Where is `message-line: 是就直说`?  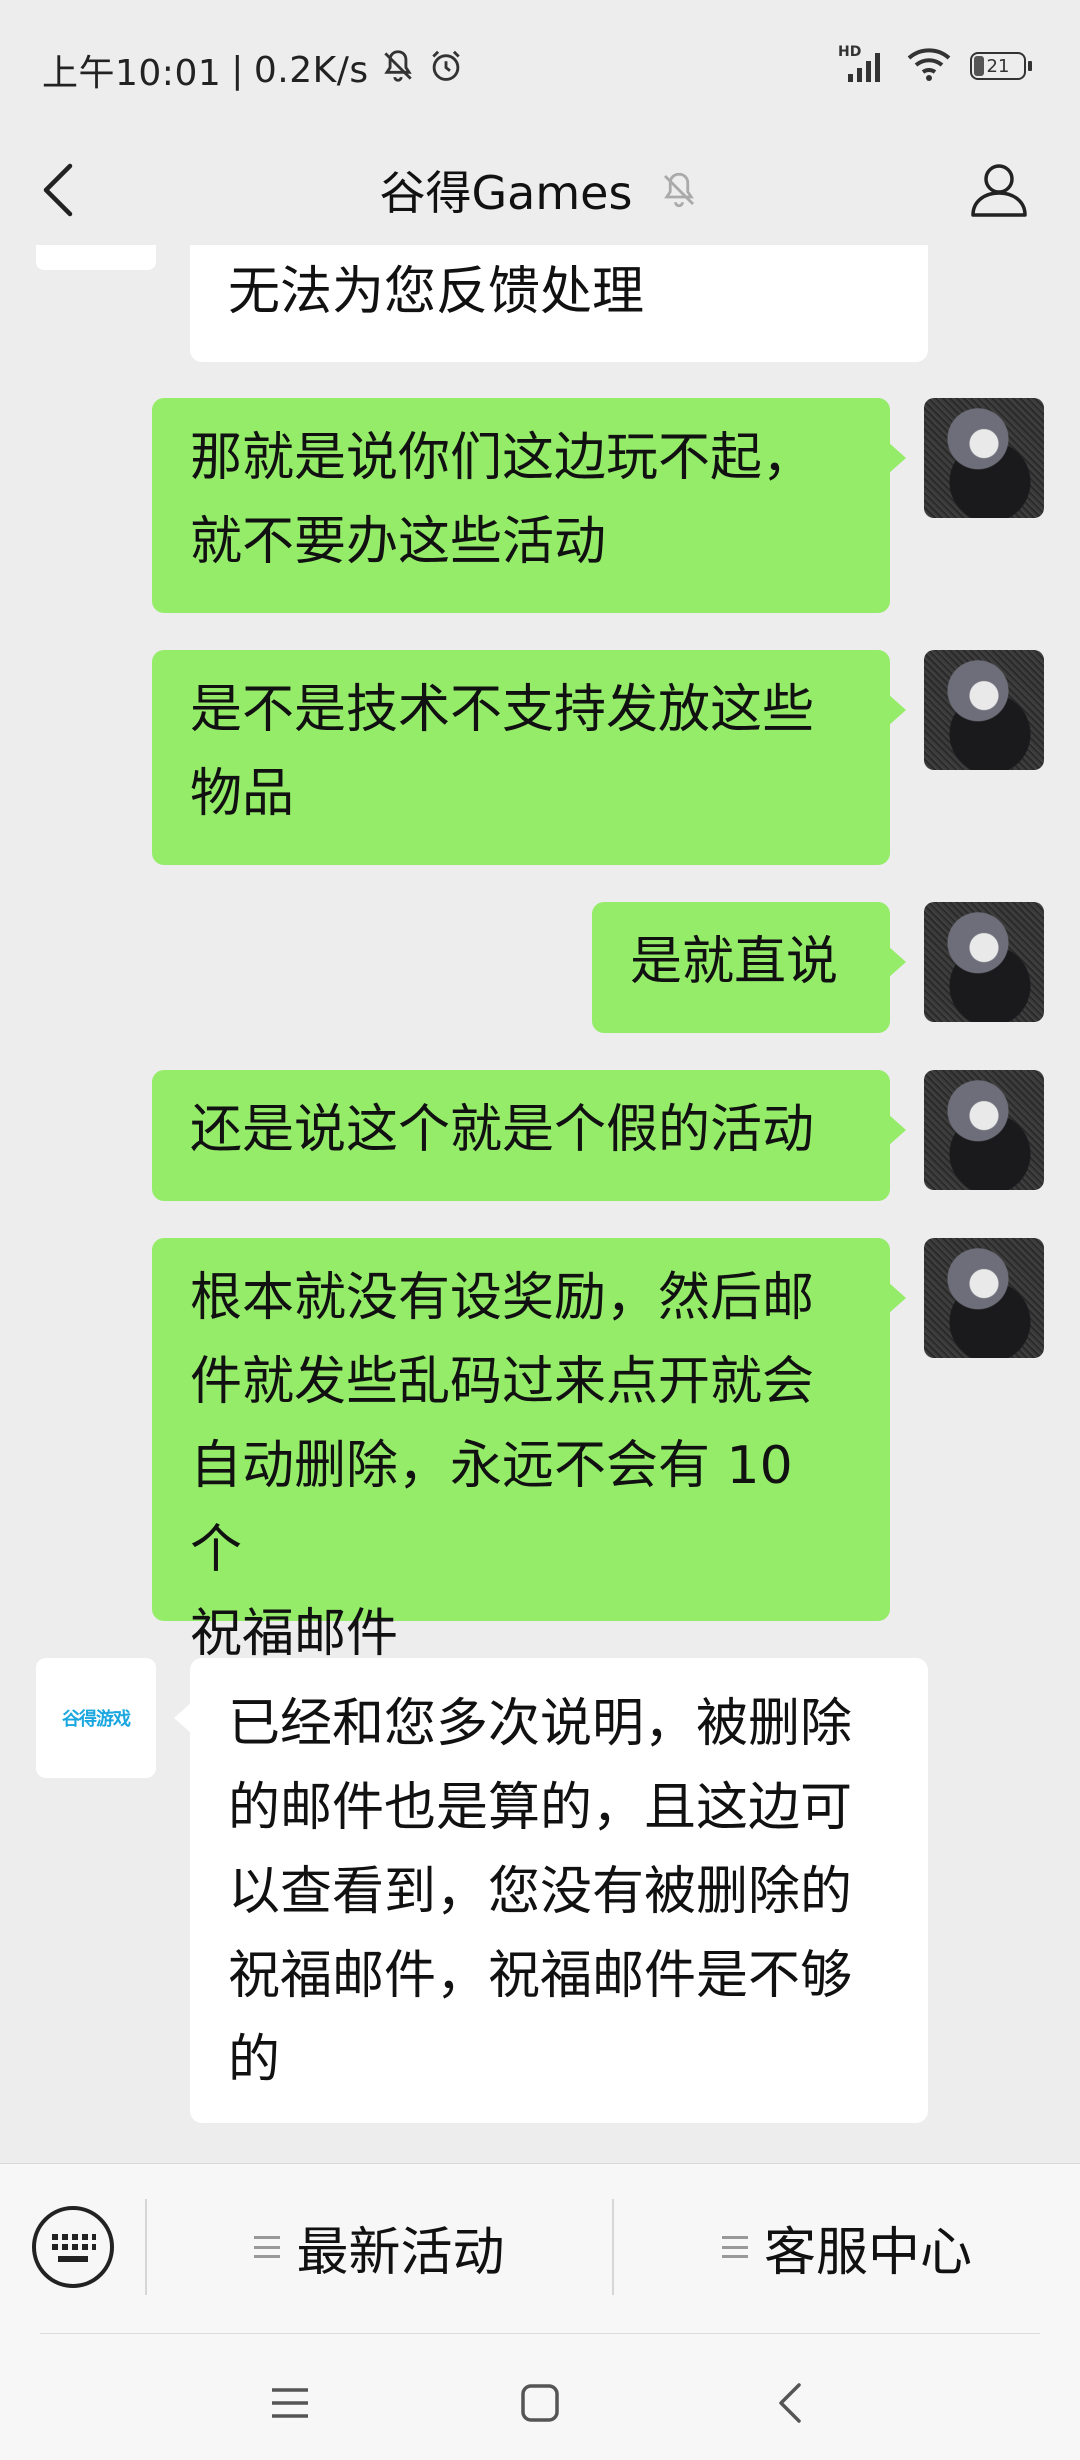 message-line: 是就直说 is located at coordinates (734, 962).